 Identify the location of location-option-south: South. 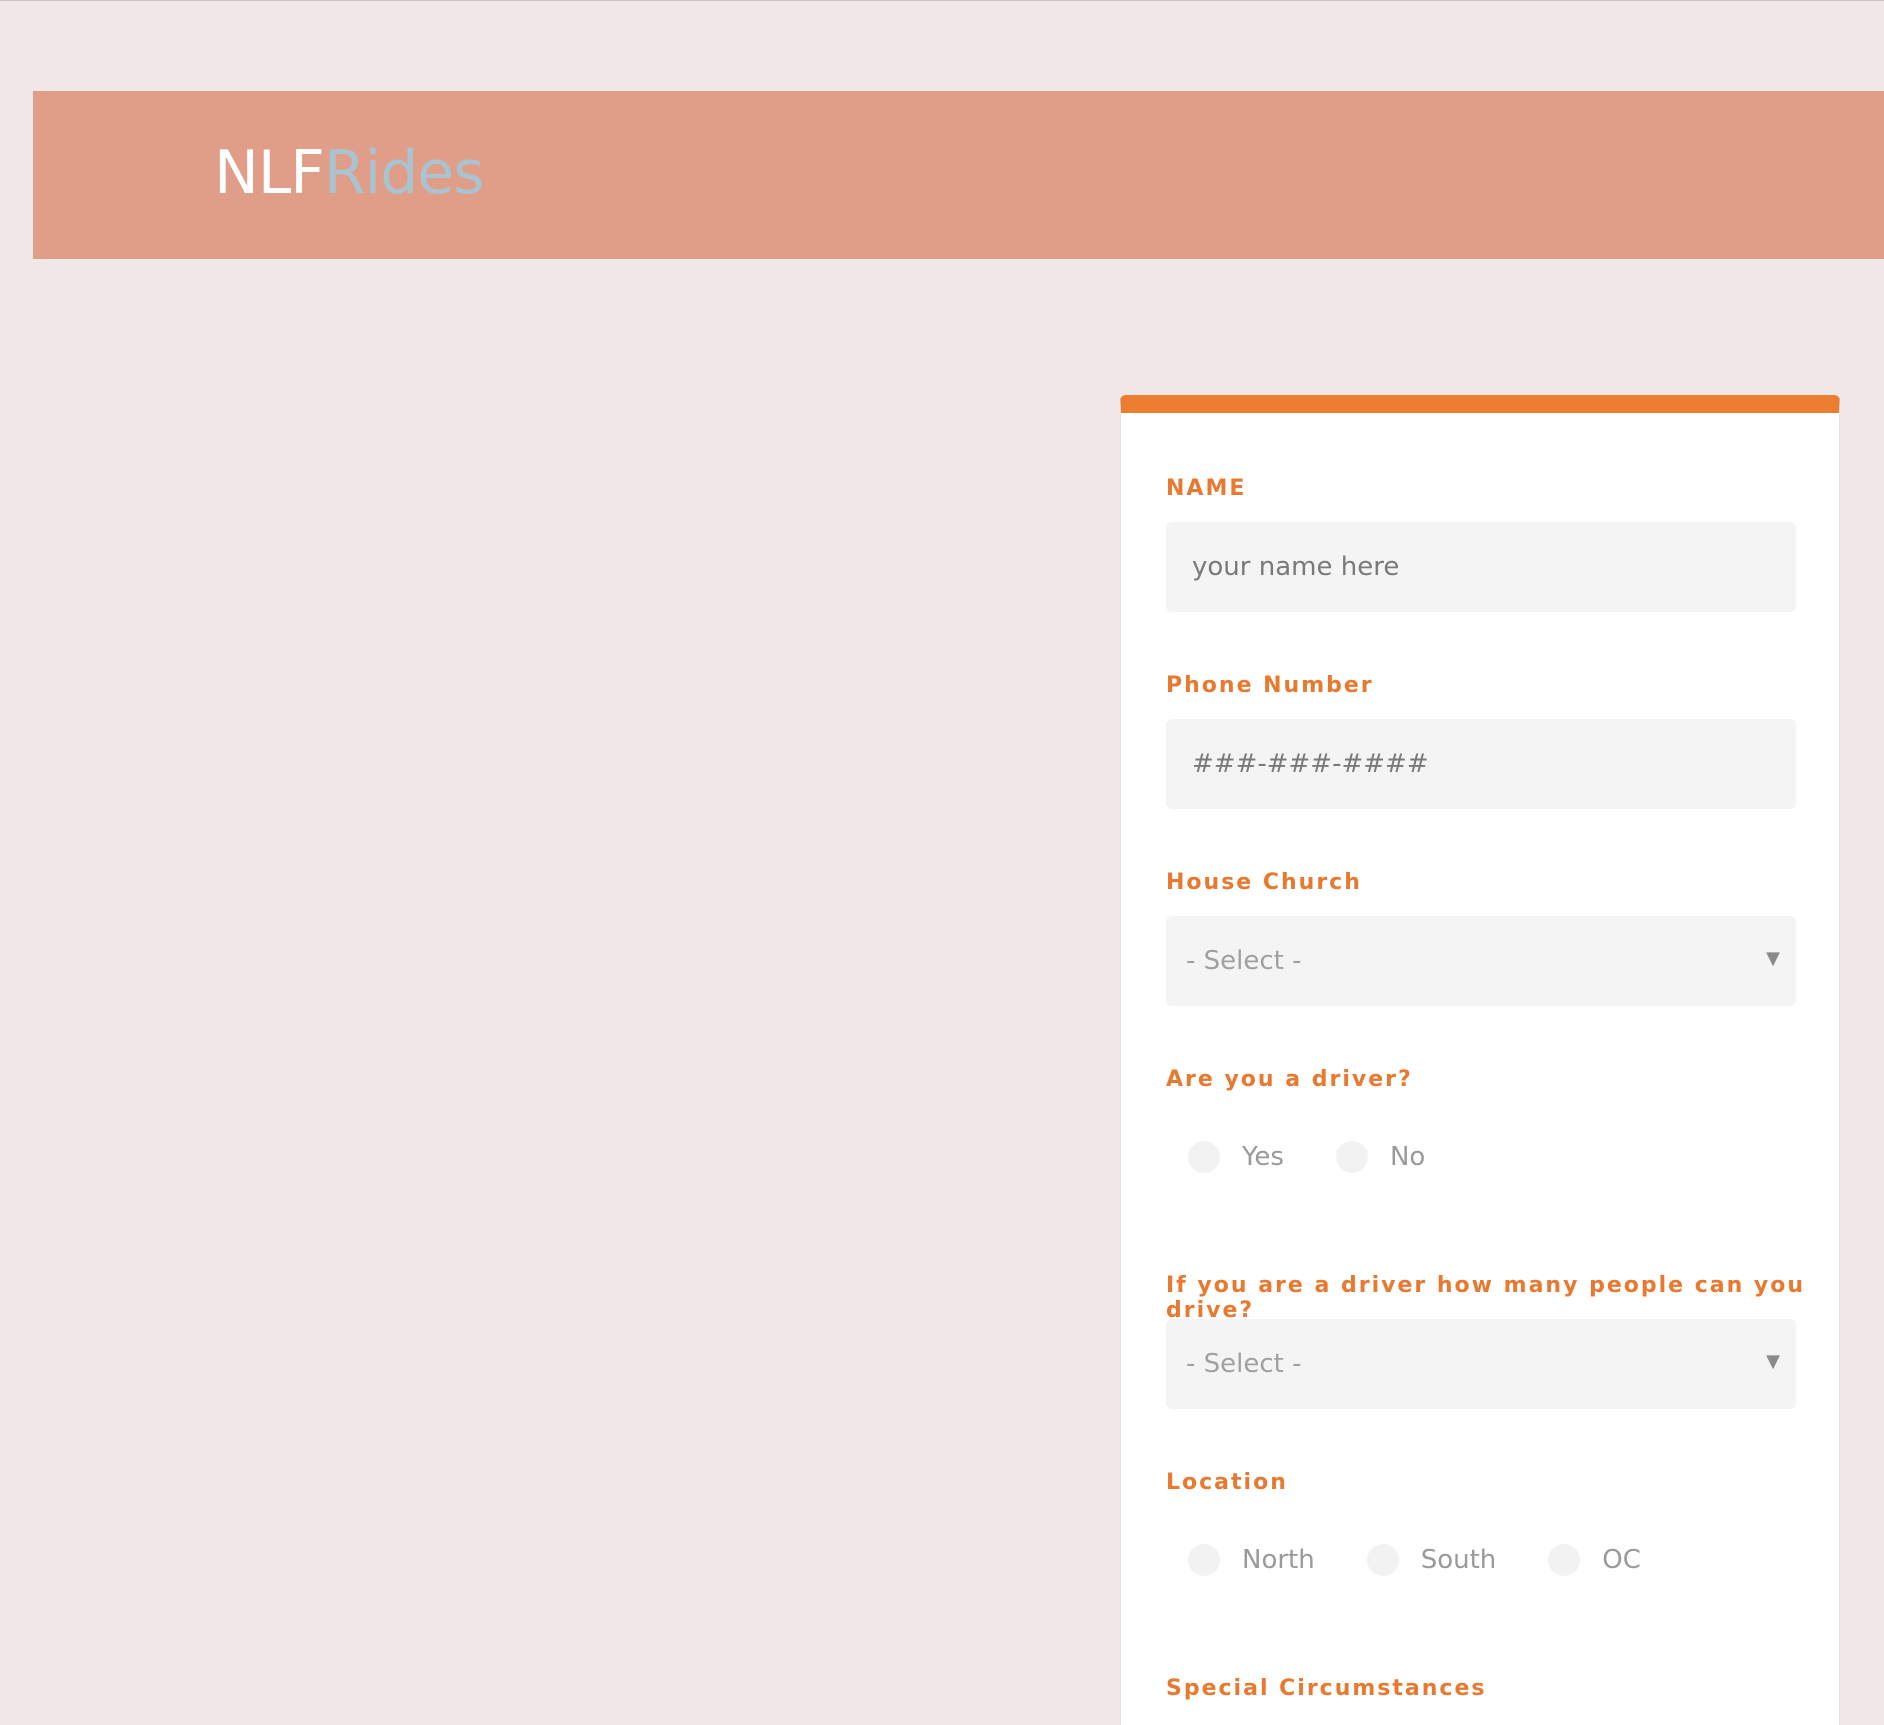
(1431, 1560).